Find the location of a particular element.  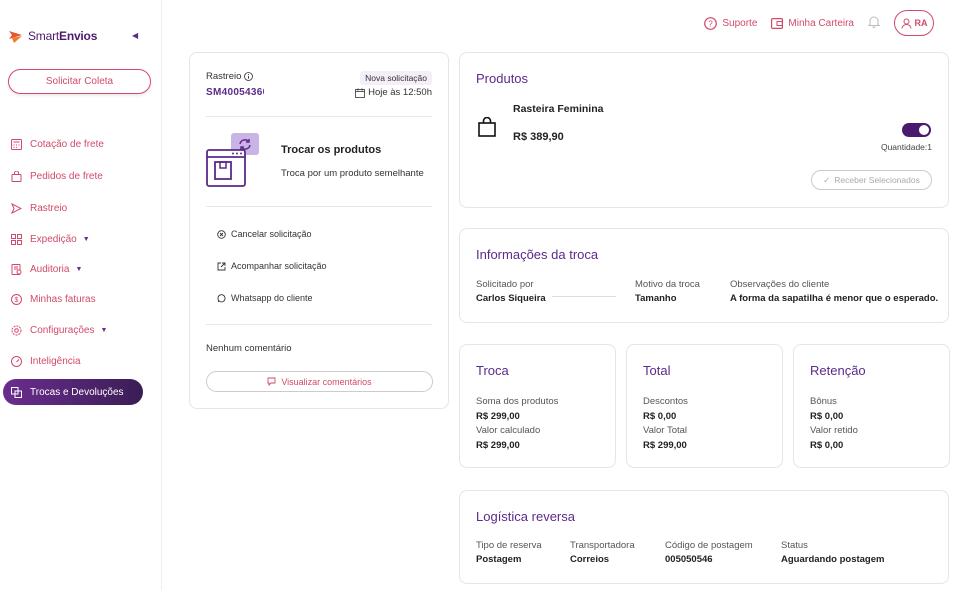

carrier-field: Transportadora Correios is located at coordinates (602, 552).